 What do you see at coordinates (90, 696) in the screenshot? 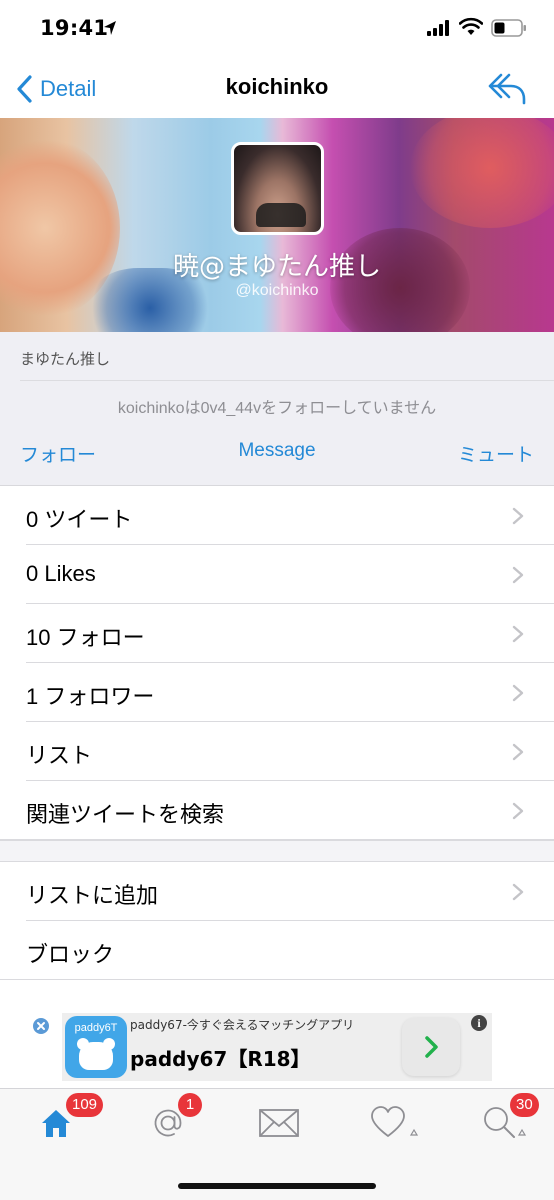
I see `menu-item-label: 1 フォロワー` at bounding box center [90, 696].